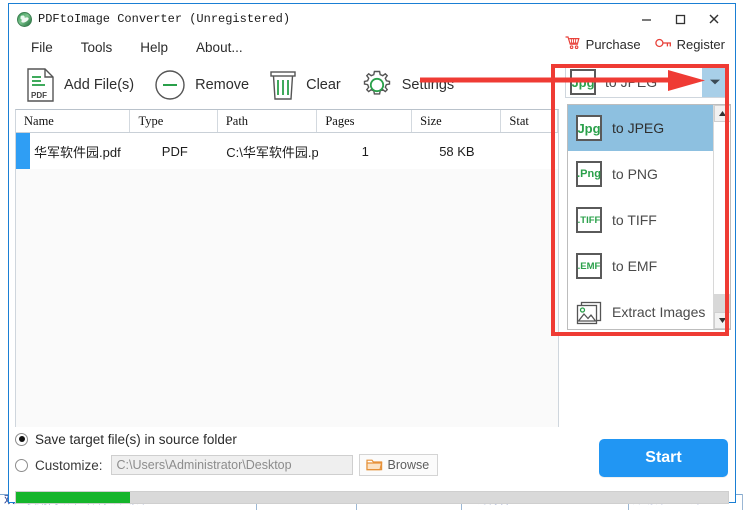  What do you see at coordinates (700, 44) in the screenshot?
I see `register-label: Register` at bounding box center [700, 44].